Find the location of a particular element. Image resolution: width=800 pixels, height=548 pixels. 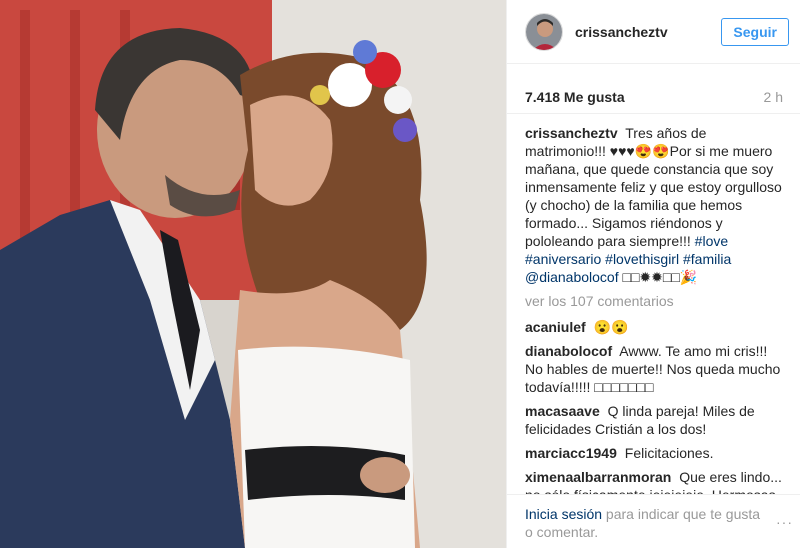

profile-photo-icon is located at coordinates (544, 31).